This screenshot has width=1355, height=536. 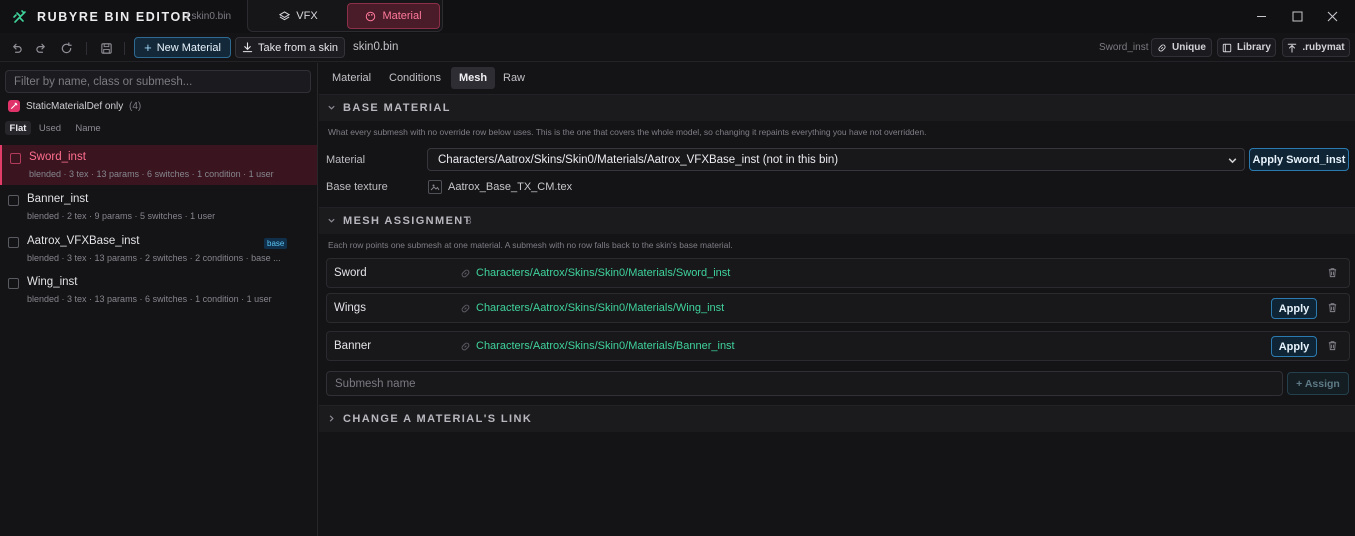 I want to click on take-from-skin-button: Take from a skin, so click(x=290, y=47).